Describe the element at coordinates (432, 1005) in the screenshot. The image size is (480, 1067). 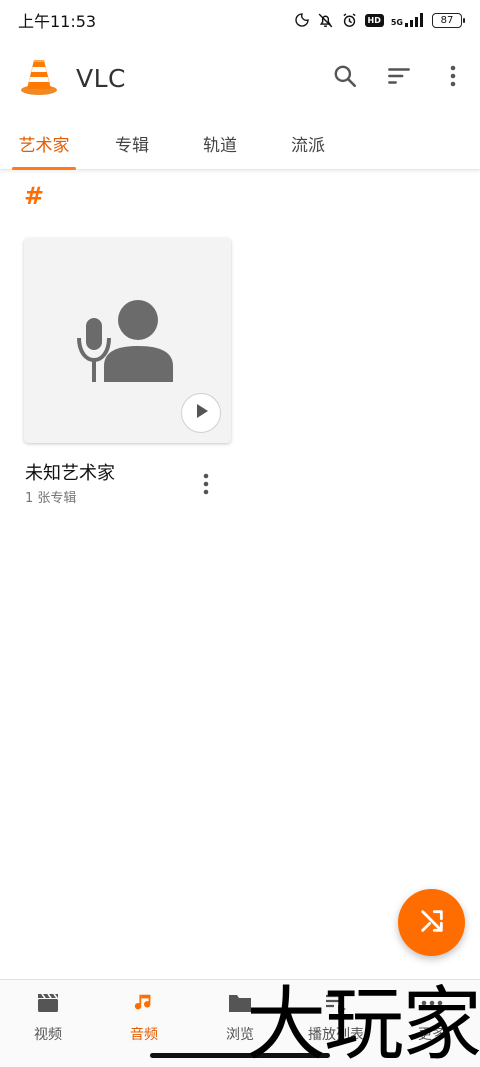
I see `more-horiz-icon` at that location.